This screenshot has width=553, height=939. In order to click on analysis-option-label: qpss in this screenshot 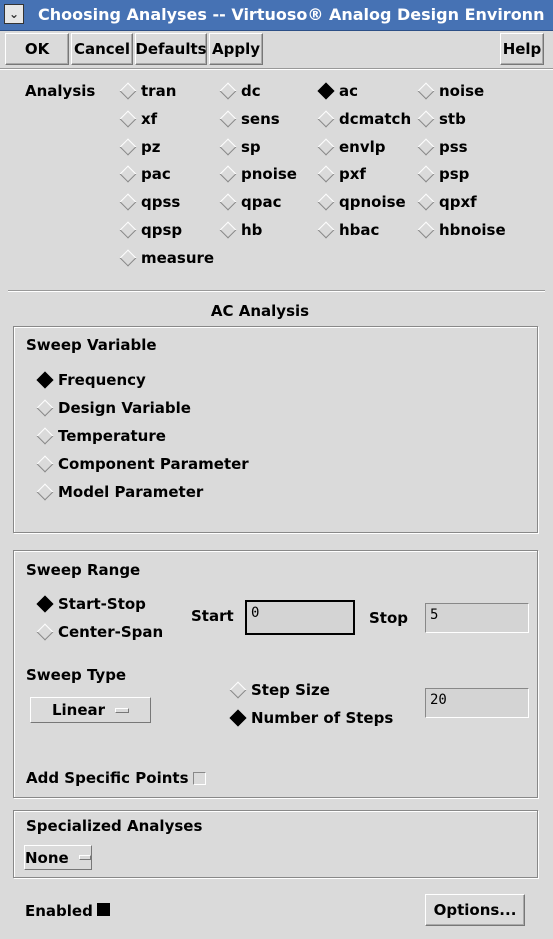, I will do `click(161, 202)`.